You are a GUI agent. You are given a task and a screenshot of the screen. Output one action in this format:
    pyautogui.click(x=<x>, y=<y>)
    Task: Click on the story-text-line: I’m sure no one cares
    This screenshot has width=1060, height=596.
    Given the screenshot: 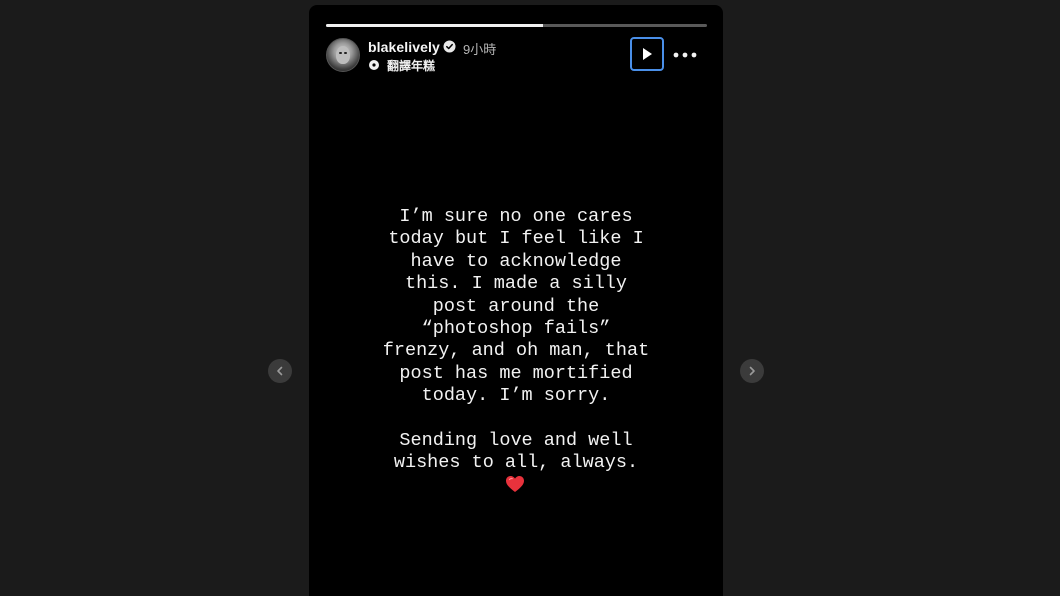 What is the action you would take?
    pyautogui.click(x=516, y=216)
    